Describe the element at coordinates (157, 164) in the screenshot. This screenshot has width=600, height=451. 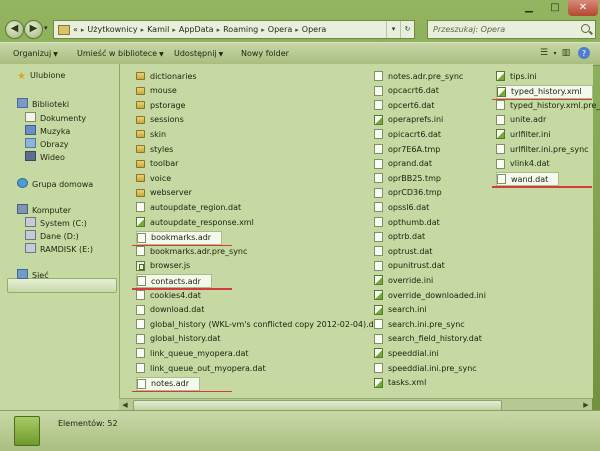
I see `file-item: toolbar` at that location.